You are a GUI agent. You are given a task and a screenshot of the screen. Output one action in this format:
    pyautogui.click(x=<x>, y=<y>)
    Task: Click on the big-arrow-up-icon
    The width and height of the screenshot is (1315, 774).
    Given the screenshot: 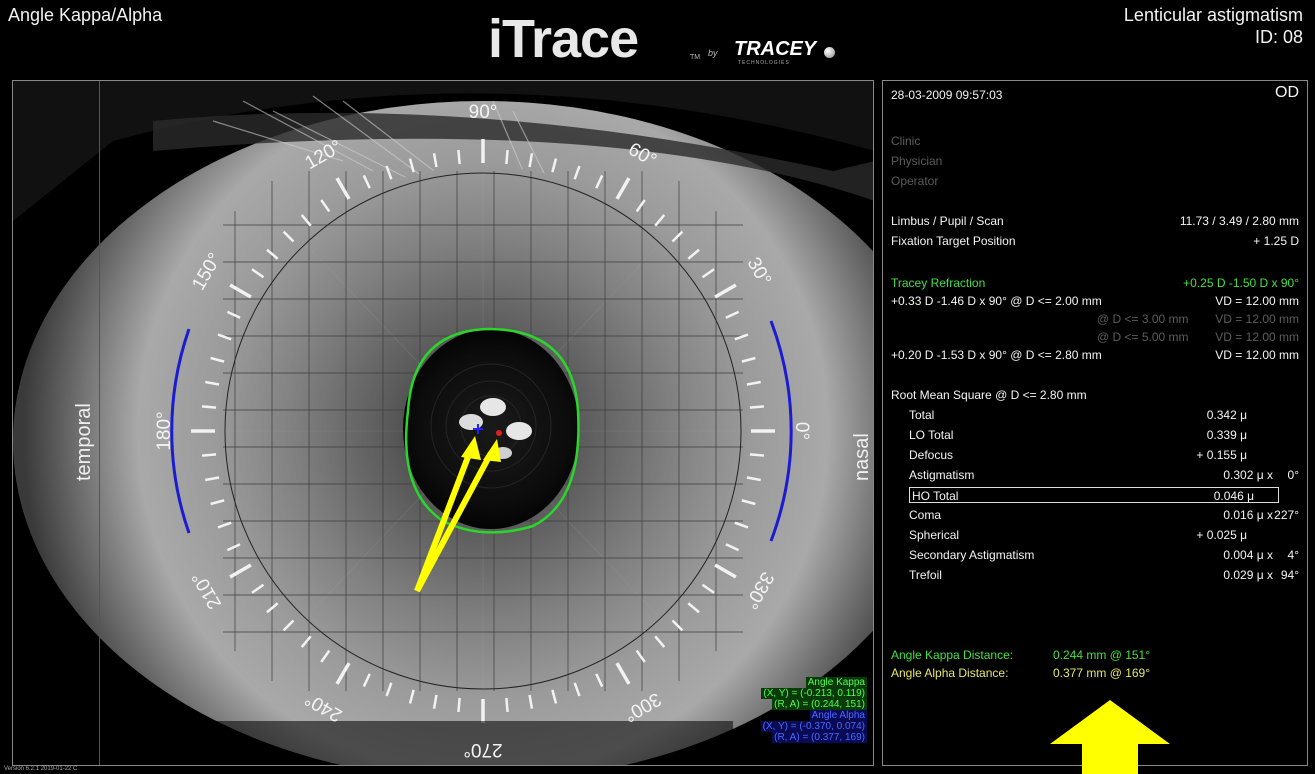 What is the action you would take?
    pyautogui.click(x=1110, y=737)
    